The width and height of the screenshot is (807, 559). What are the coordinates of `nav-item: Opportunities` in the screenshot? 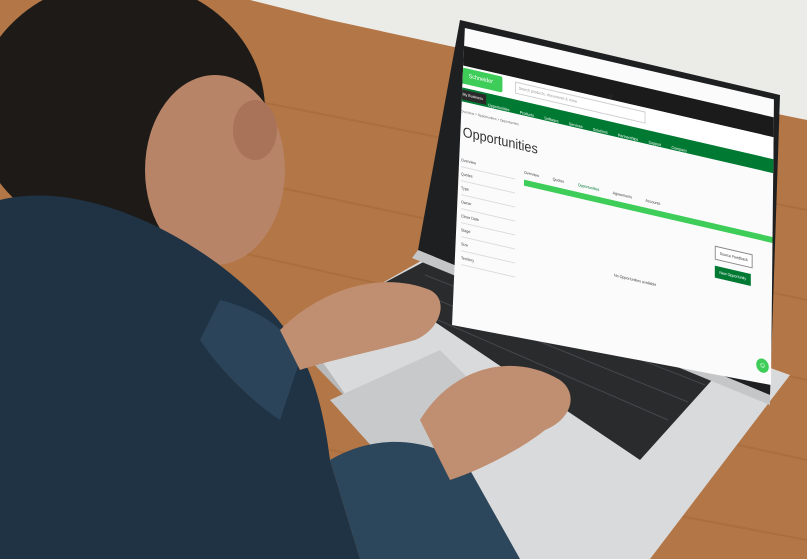 It's located at (498, 107).